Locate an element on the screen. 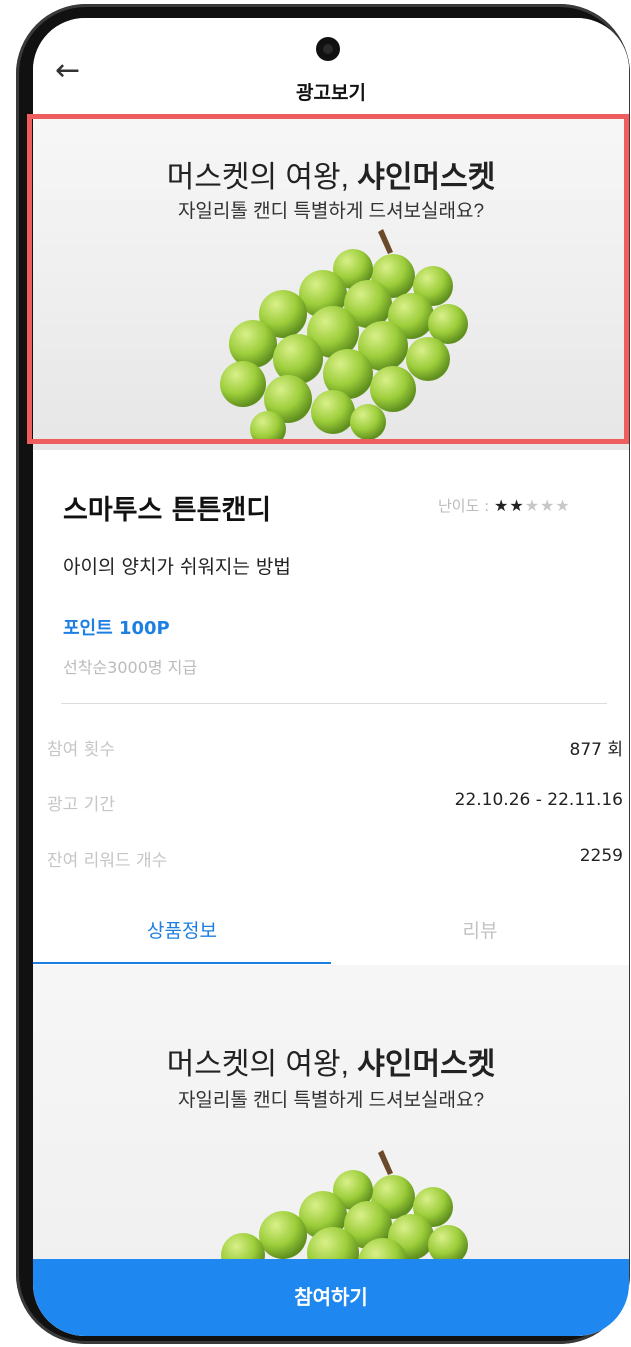  tab-bar: 상품정보 리뷰 is located at coordinates (331, 941).